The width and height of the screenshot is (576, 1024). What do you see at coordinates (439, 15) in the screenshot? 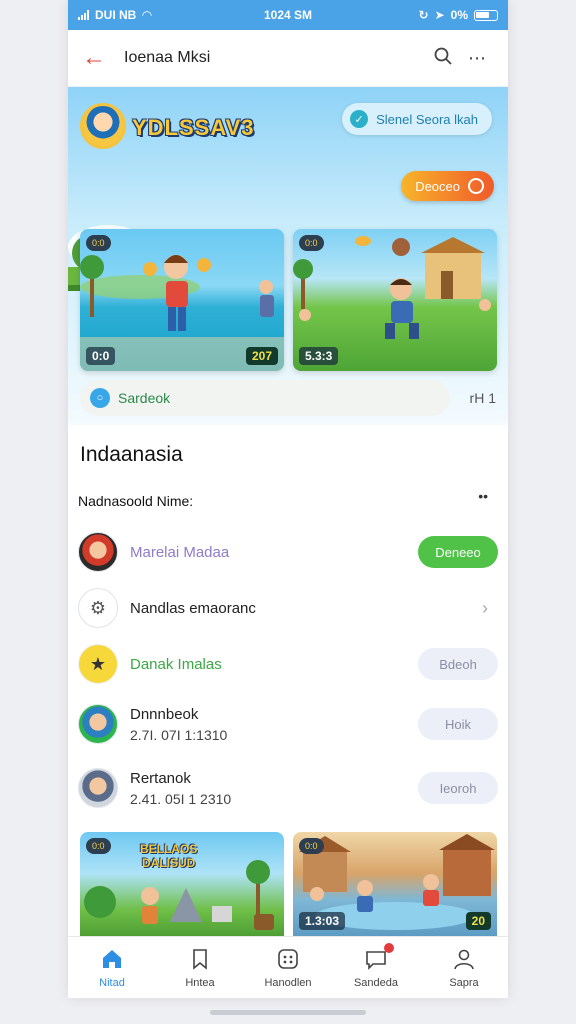
I see `location-icon: ➤` at bounding box center [439, 15].